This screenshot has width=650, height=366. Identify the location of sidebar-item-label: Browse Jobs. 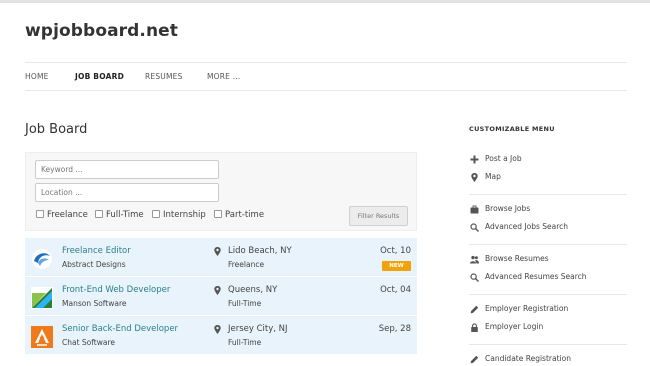
(508, 208).